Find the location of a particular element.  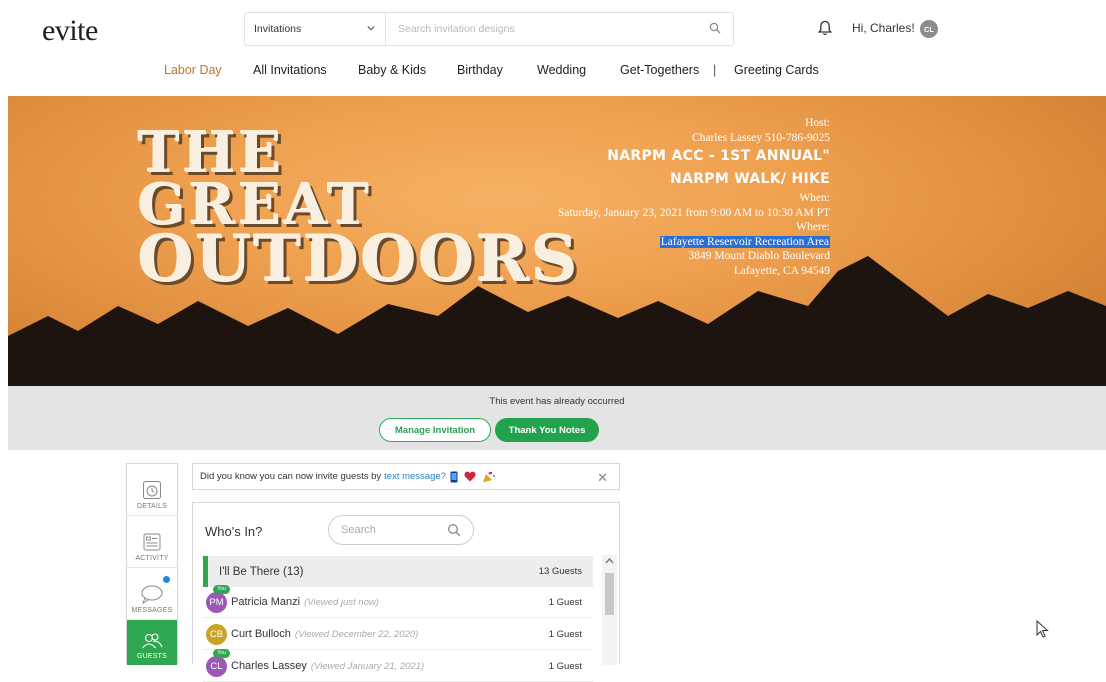

rsvp-group-yes: I'll Be There (13) 13 Guests is located at coordinates (398, 571).